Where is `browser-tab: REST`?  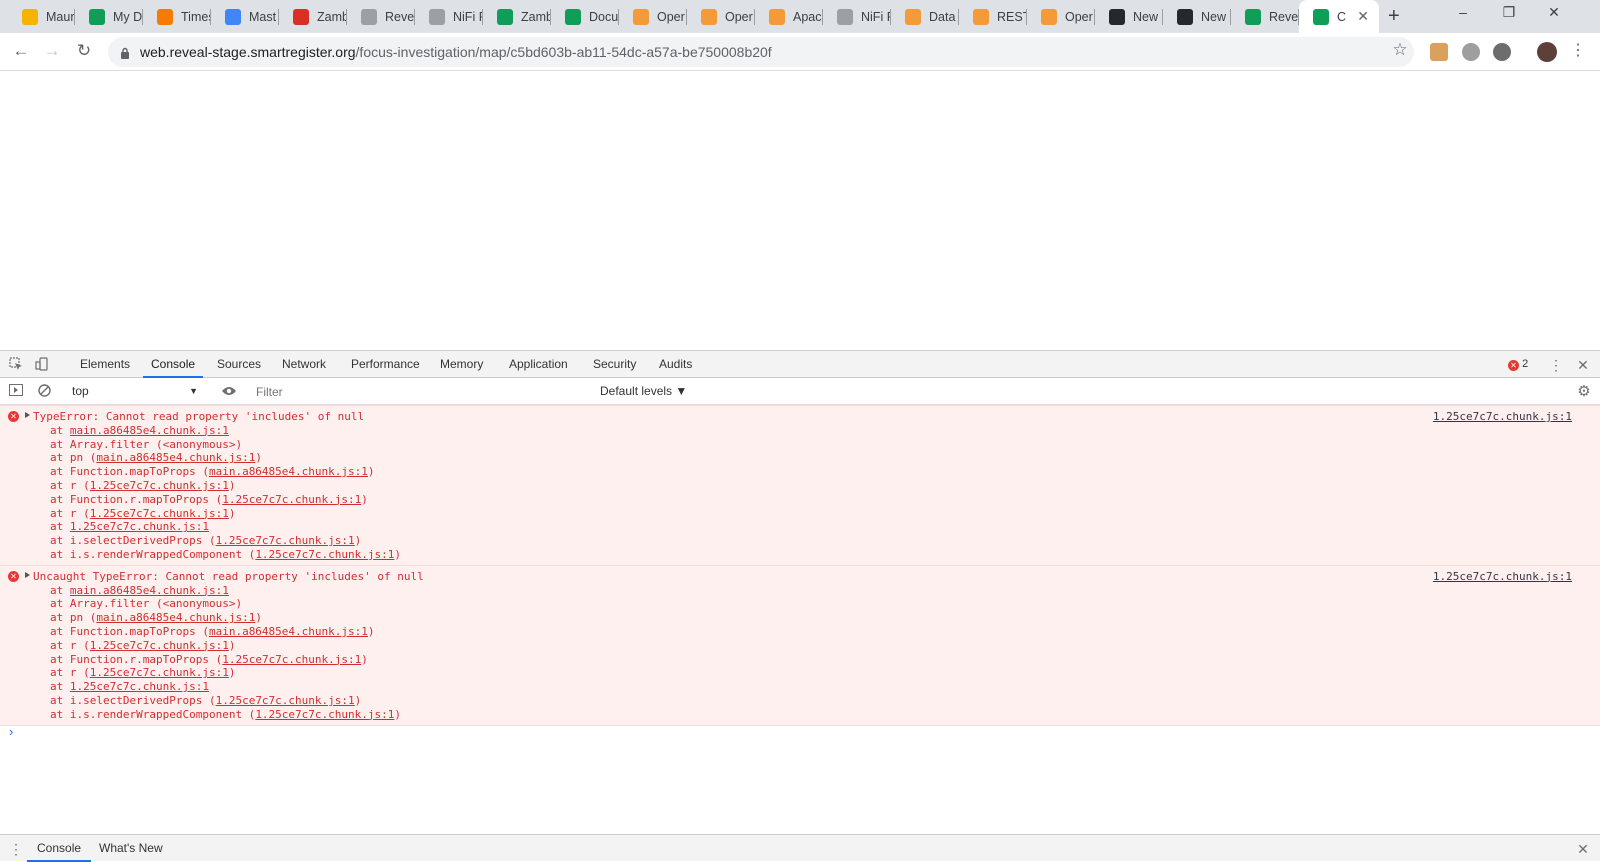
browser-tab: REST is located at coordinates (993, 16).